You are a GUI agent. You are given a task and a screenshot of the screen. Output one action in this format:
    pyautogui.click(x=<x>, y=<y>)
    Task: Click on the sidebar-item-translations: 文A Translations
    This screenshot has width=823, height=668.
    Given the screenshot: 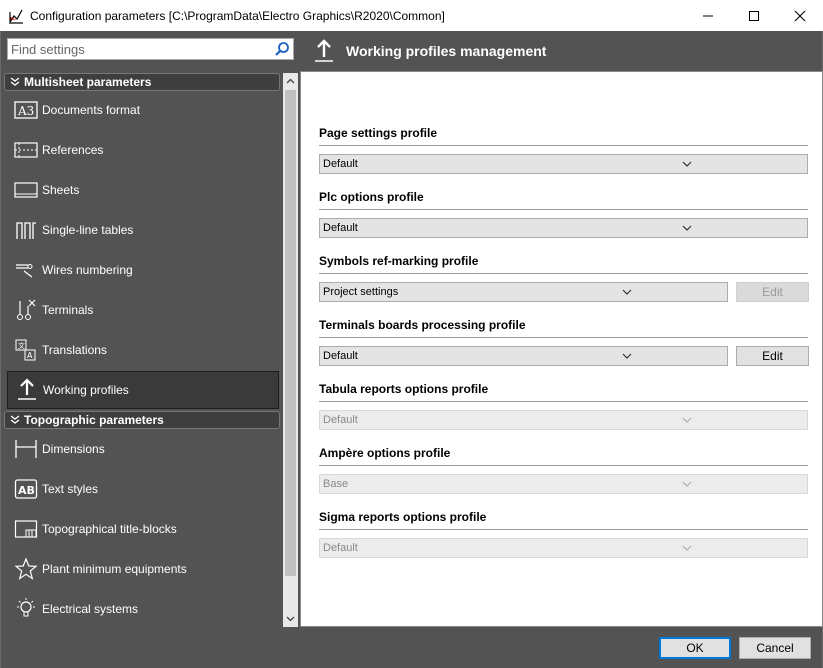 What is the action you would take?
    pyautogui.click(x=143, y=350)
    